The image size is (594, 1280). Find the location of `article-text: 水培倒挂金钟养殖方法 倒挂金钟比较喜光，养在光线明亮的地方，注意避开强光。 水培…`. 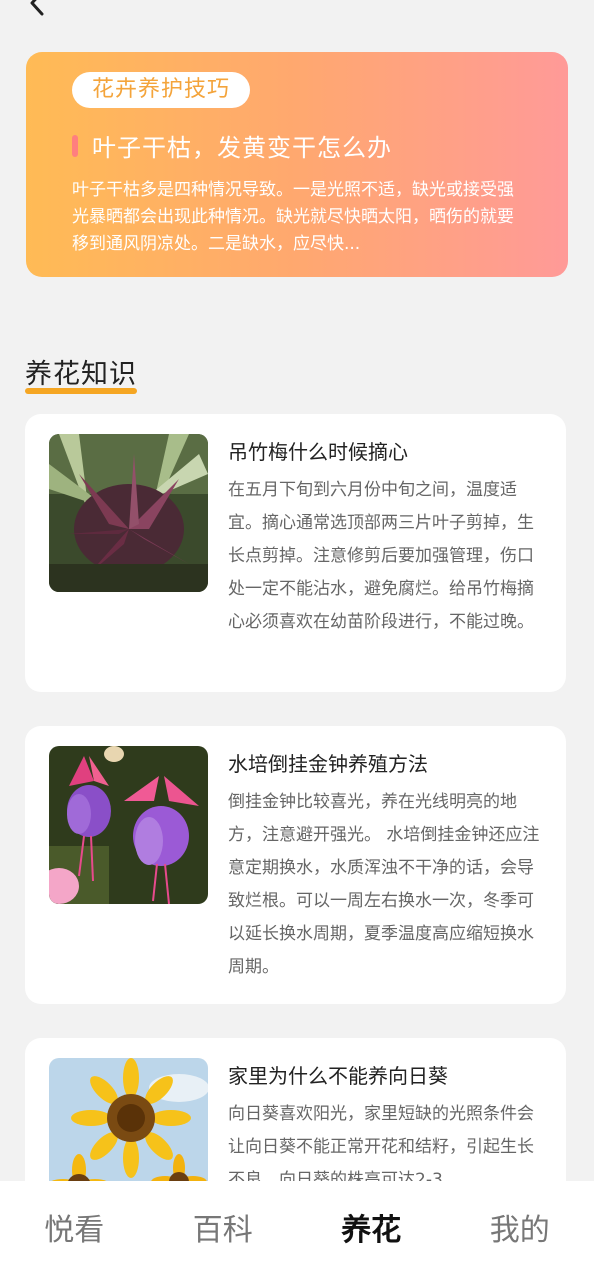

article-text: 水培倒挂金钟养殖方法 倒挂金钟比较喜光，养在光线明亮的地方，注意避开强光。 水培… is located at coordinates (385, 865).